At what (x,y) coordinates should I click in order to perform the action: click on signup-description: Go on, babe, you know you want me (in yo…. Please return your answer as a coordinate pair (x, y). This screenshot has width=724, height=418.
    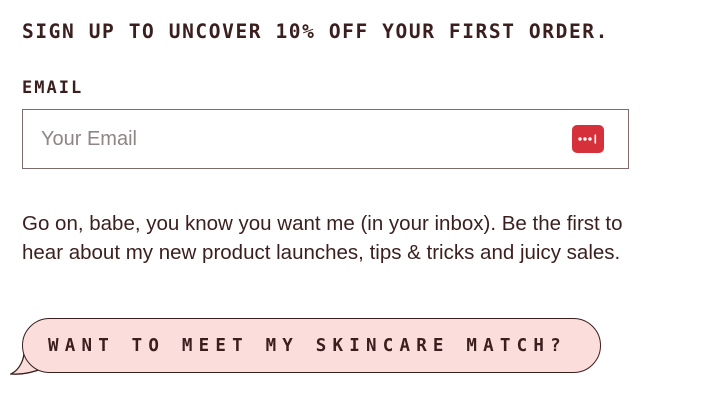
    Looking at the image, I should click on (322, 238).